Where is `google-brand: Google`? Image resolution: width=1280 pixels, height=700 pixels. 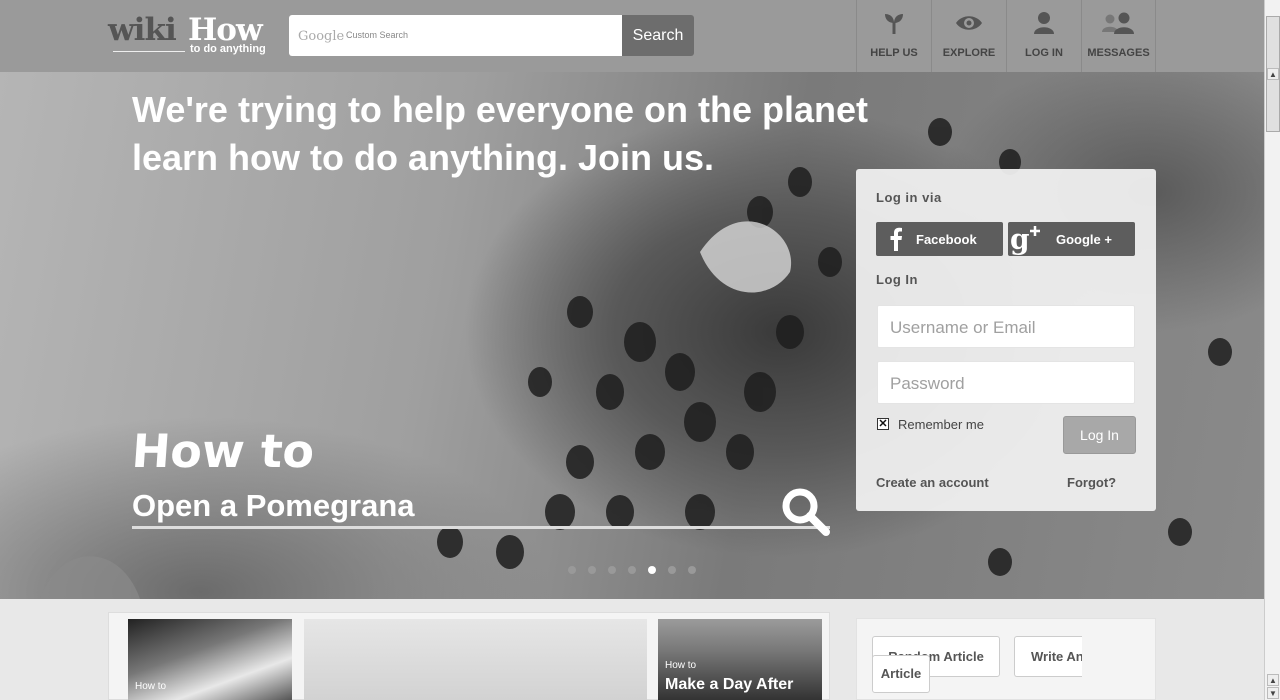
google-brand: Google is located at coordinates (321, 36).